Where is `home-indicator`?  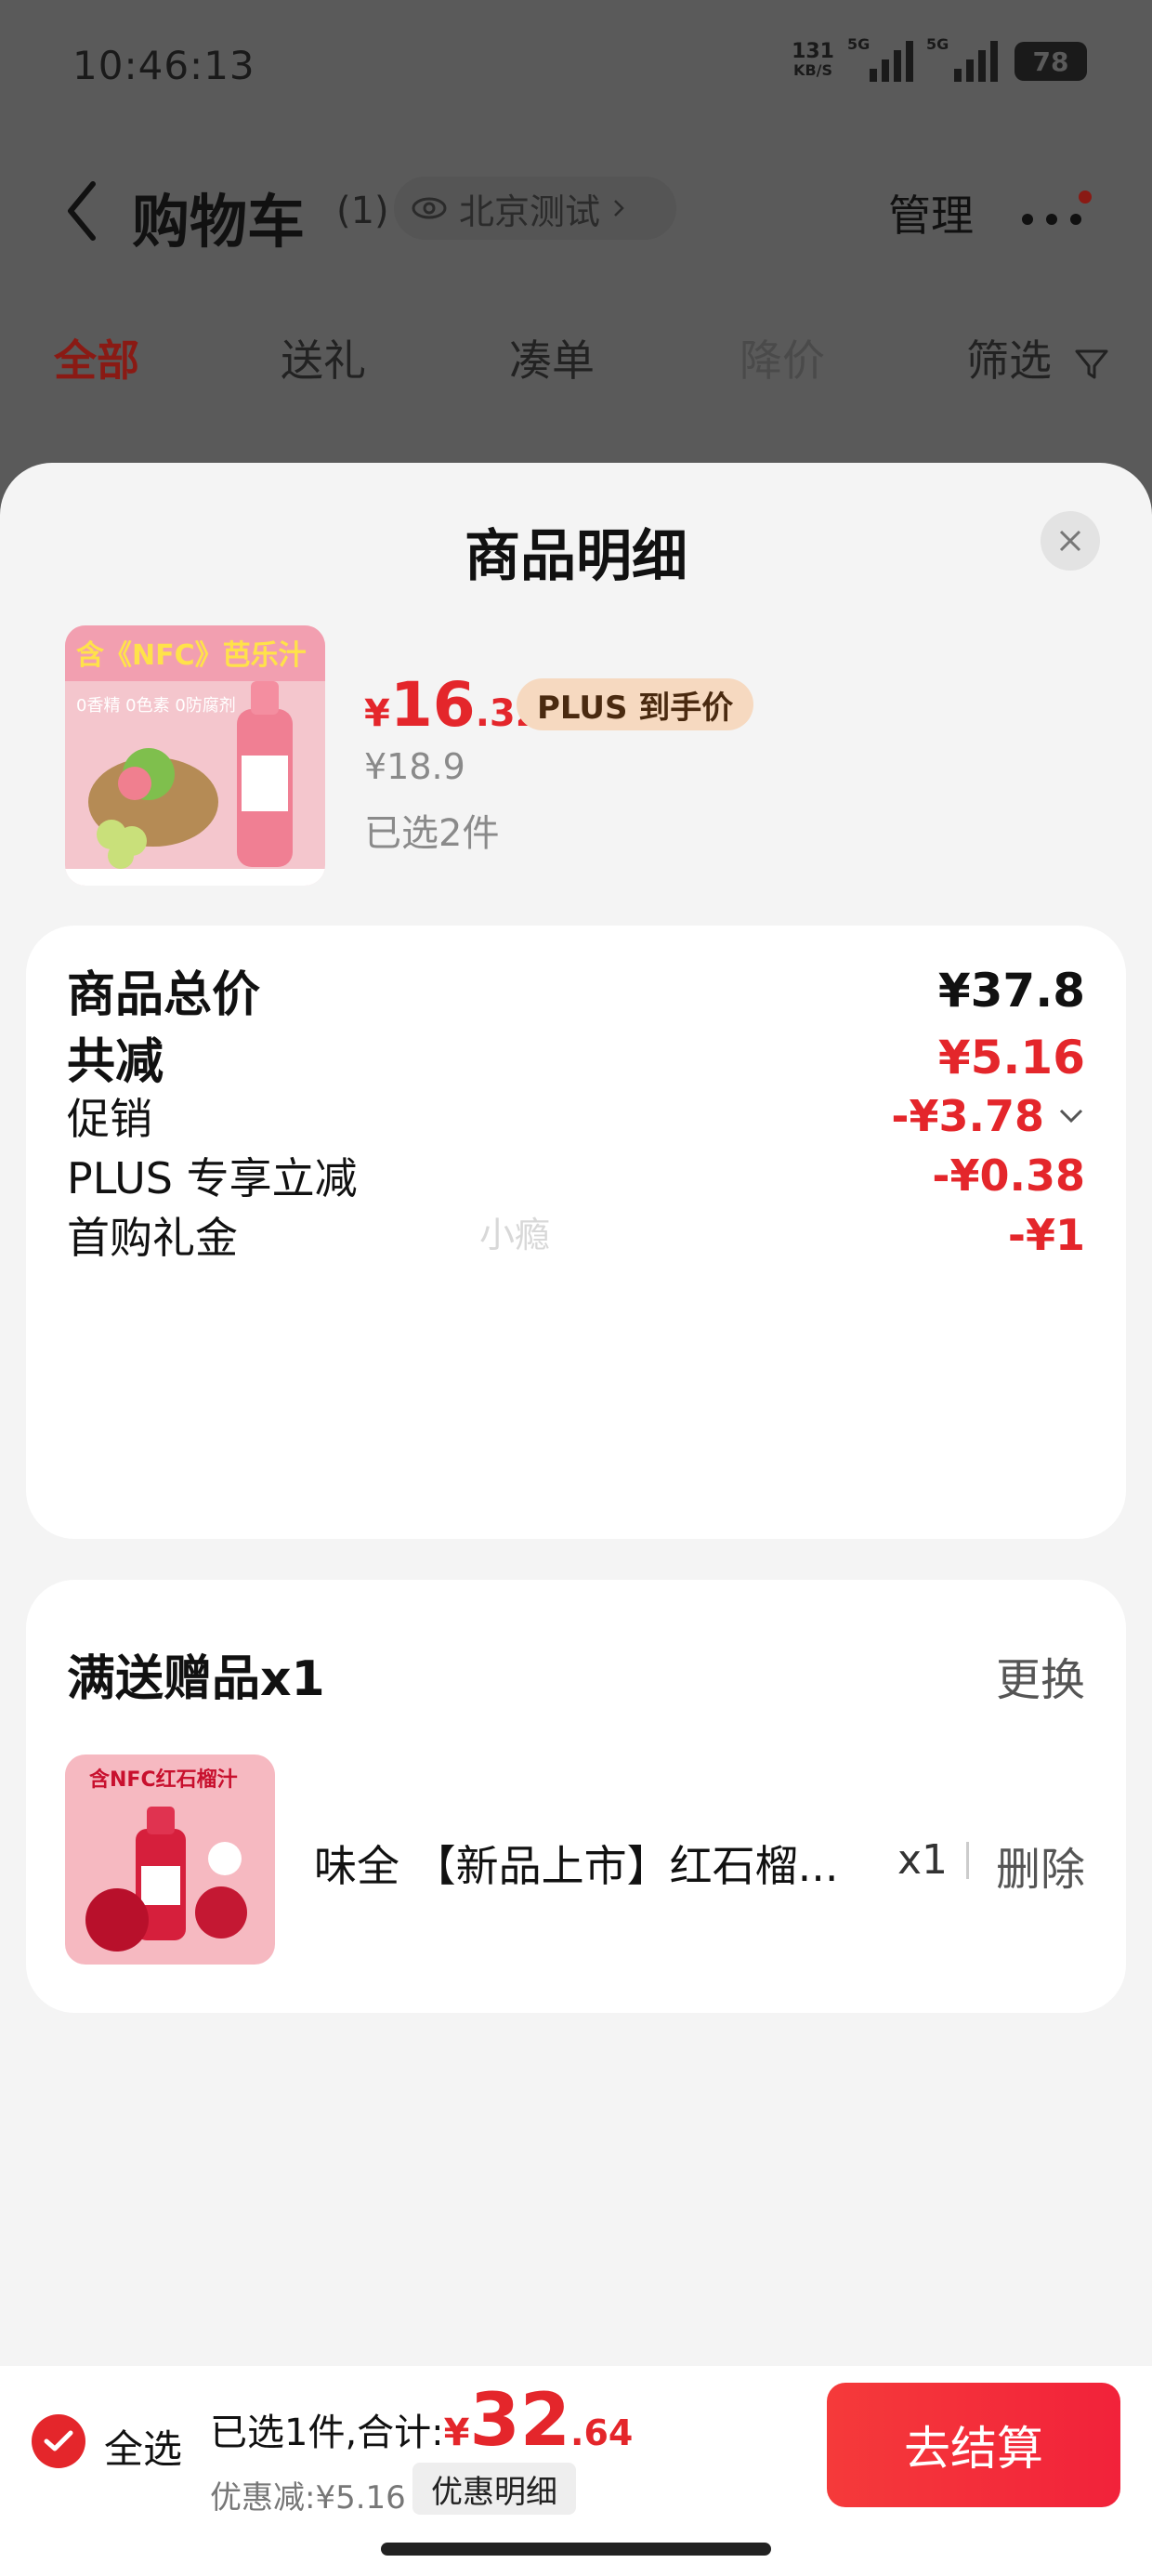
home-indicator is located at coordinates (576, 2549).